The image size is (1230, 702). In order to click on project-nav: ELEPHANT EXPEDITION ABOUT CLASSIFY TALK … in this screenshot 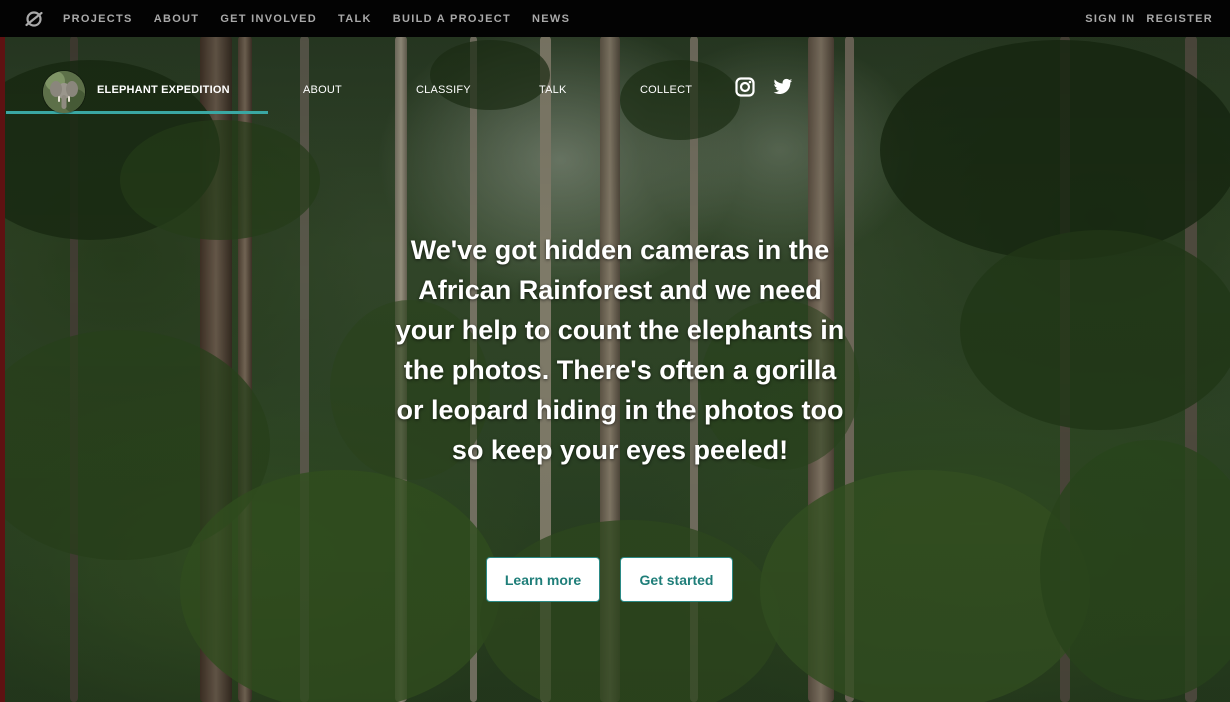, I will do `click(615, 77)`.